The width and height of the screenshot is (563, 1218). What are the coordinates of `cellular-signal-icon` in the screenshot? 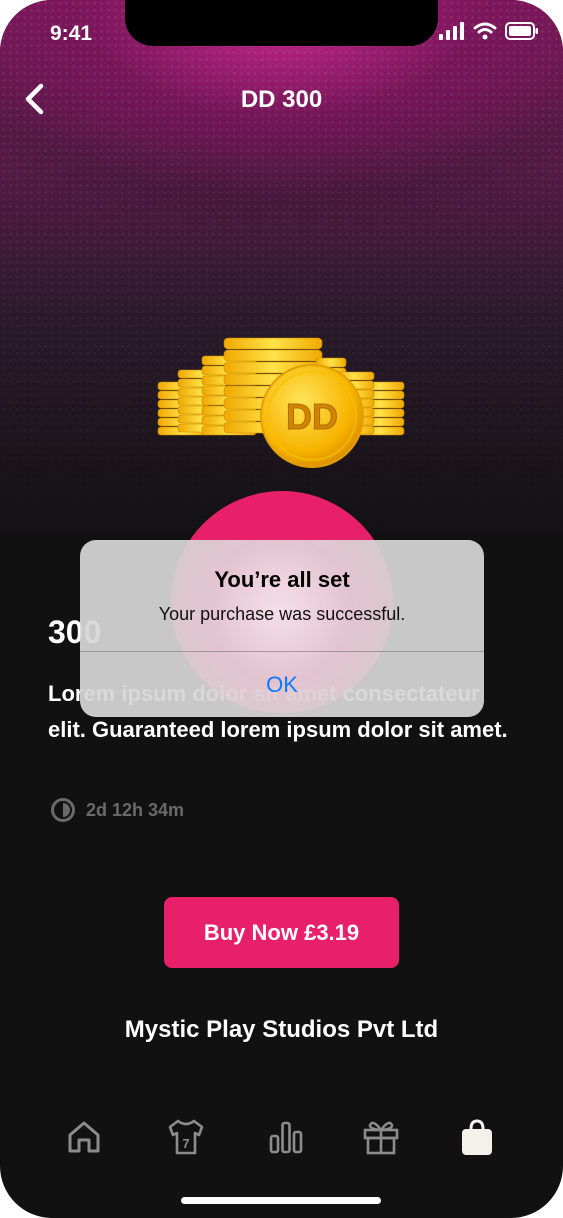 It's located at (451, 31).